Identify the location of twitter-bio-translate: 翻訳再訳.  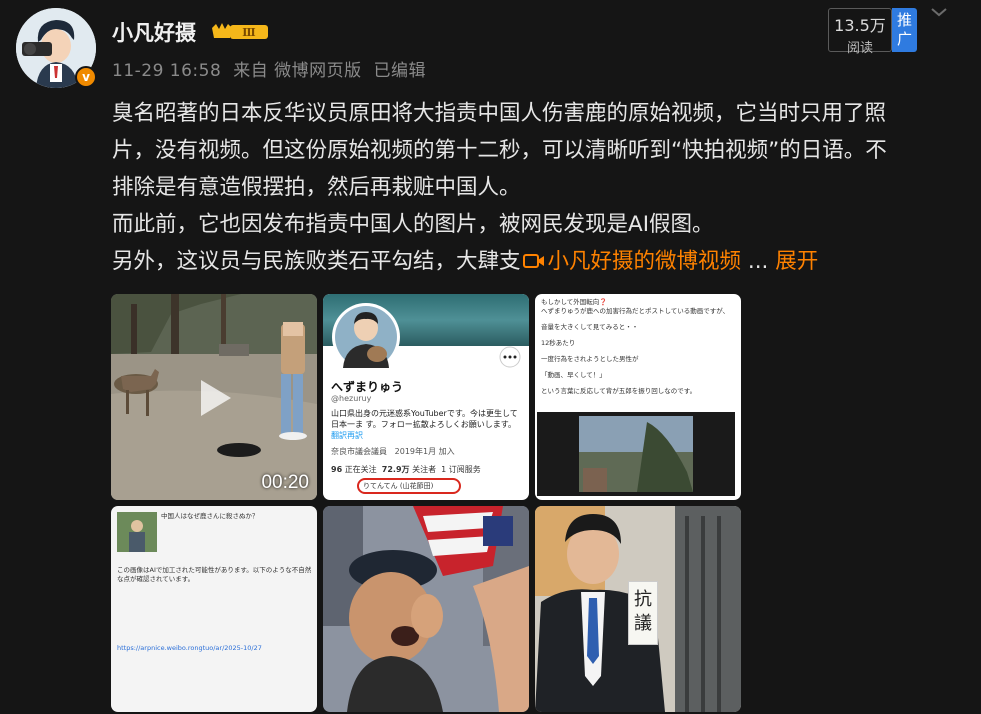
(347, 435).